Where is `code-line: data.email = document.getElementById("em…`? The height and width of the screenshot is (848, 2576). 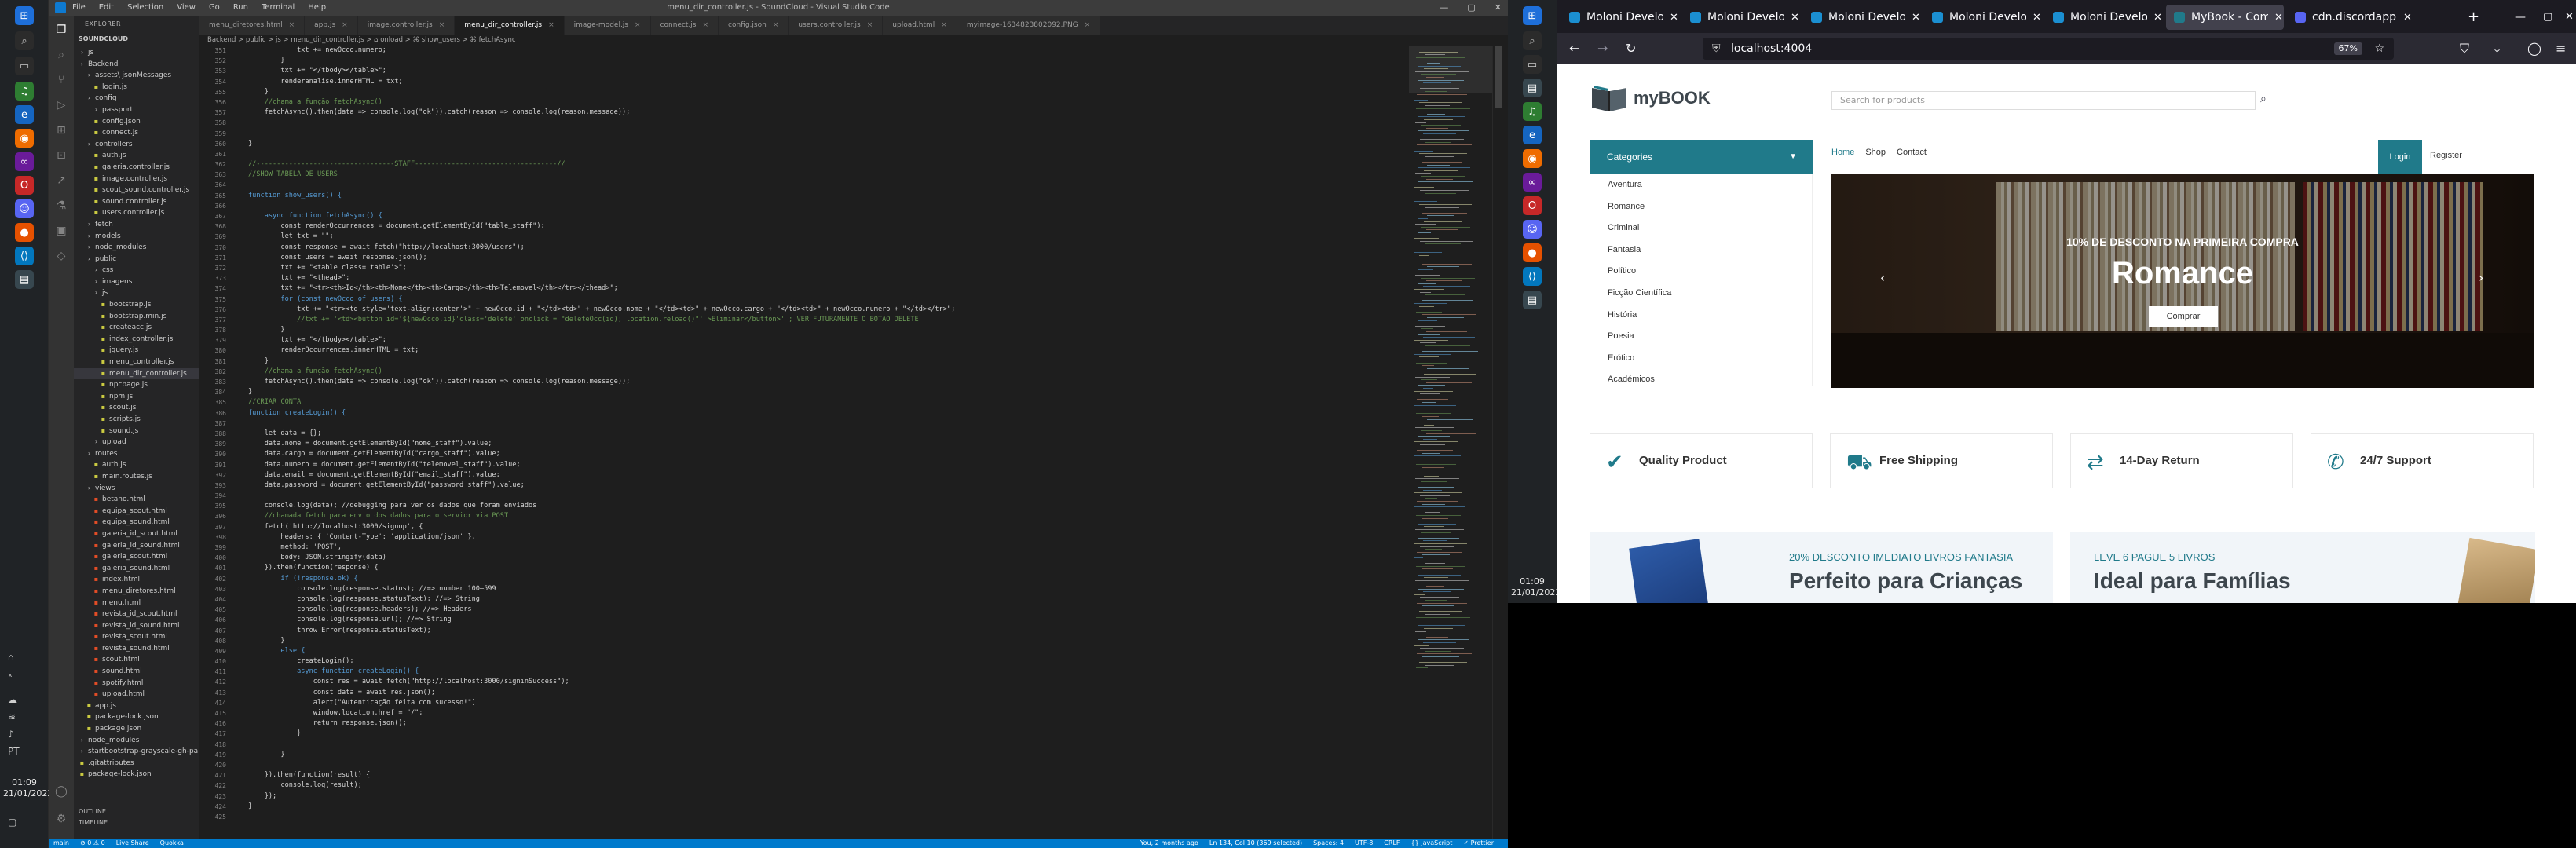 code-line: data.email = document.getElementById("em… is located at coordinates (826, 475).